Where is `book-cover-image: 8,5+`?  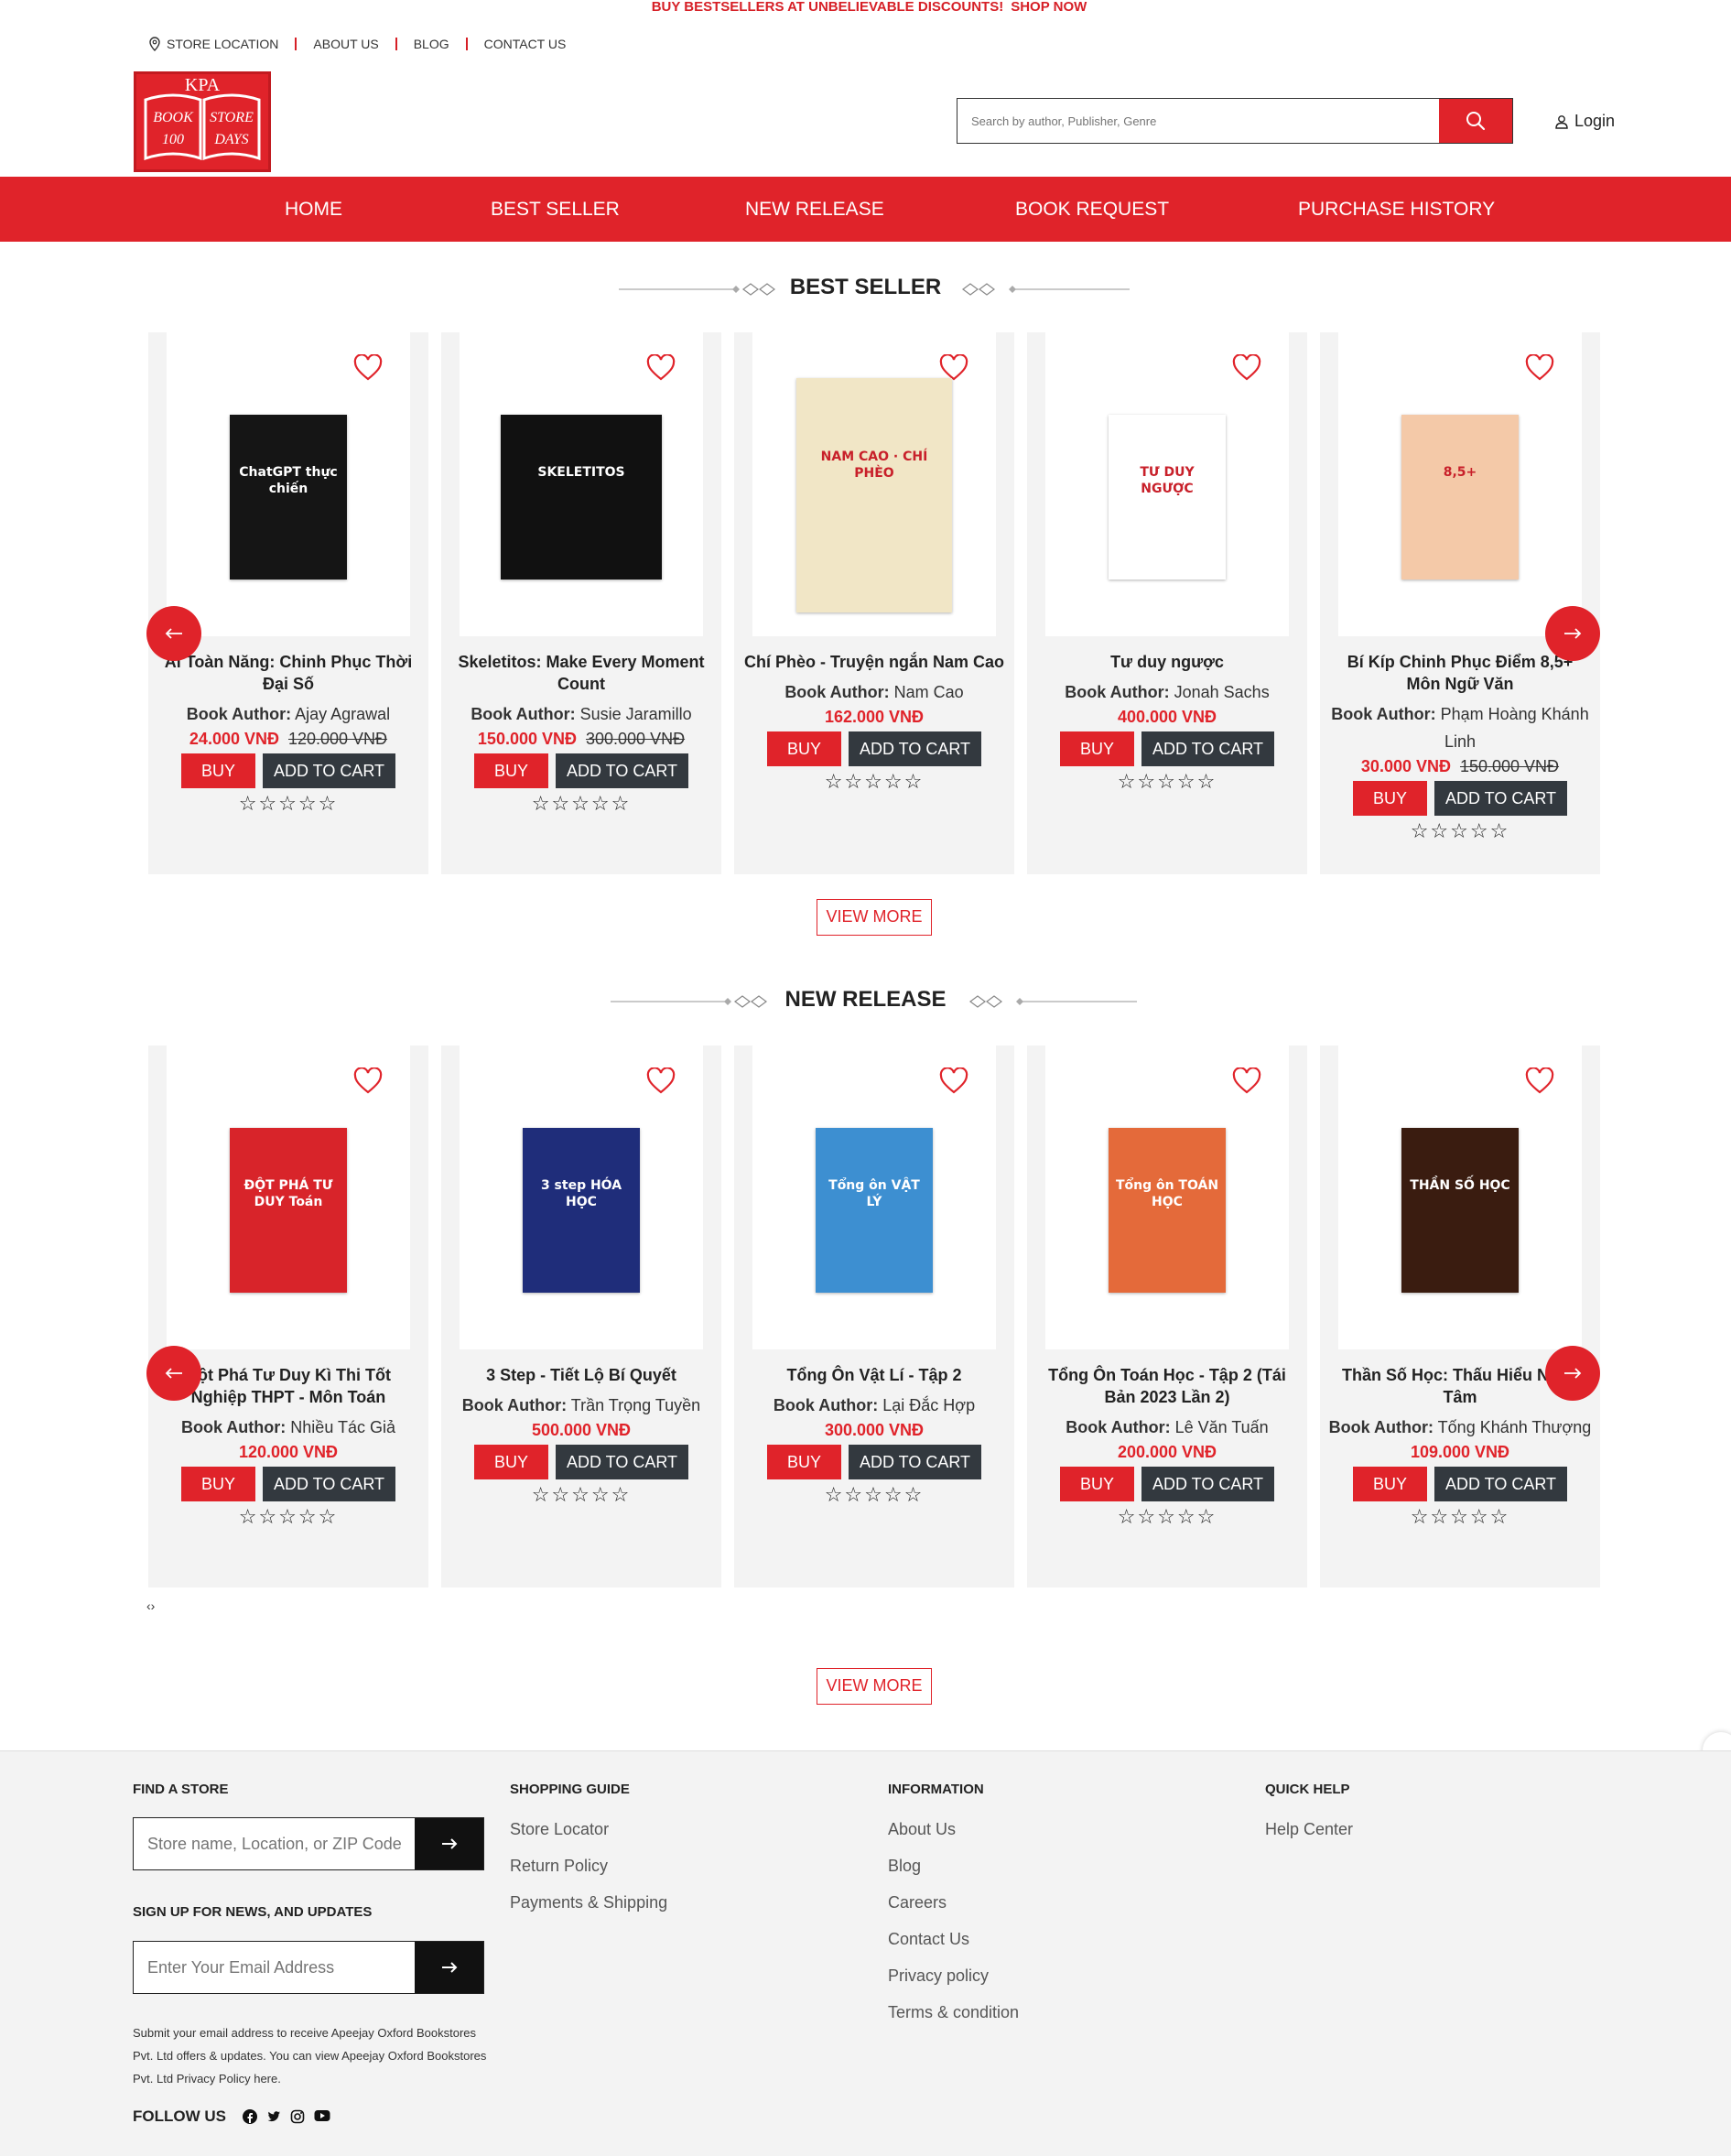 book-cover-image: 8,5+ is located at coordinates (1460, 497).